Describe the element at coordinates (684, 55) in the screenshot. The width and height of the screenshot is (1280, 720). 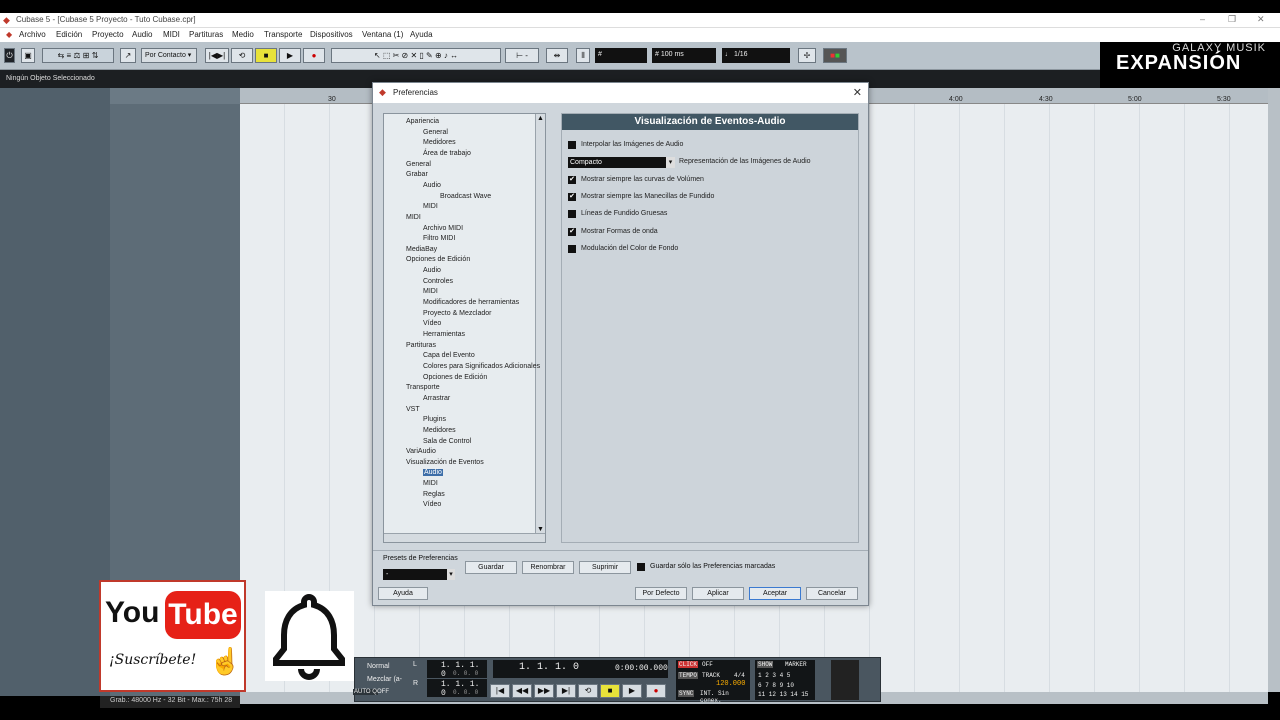
I see `quantize-time-select: # 100 ms` at that location.